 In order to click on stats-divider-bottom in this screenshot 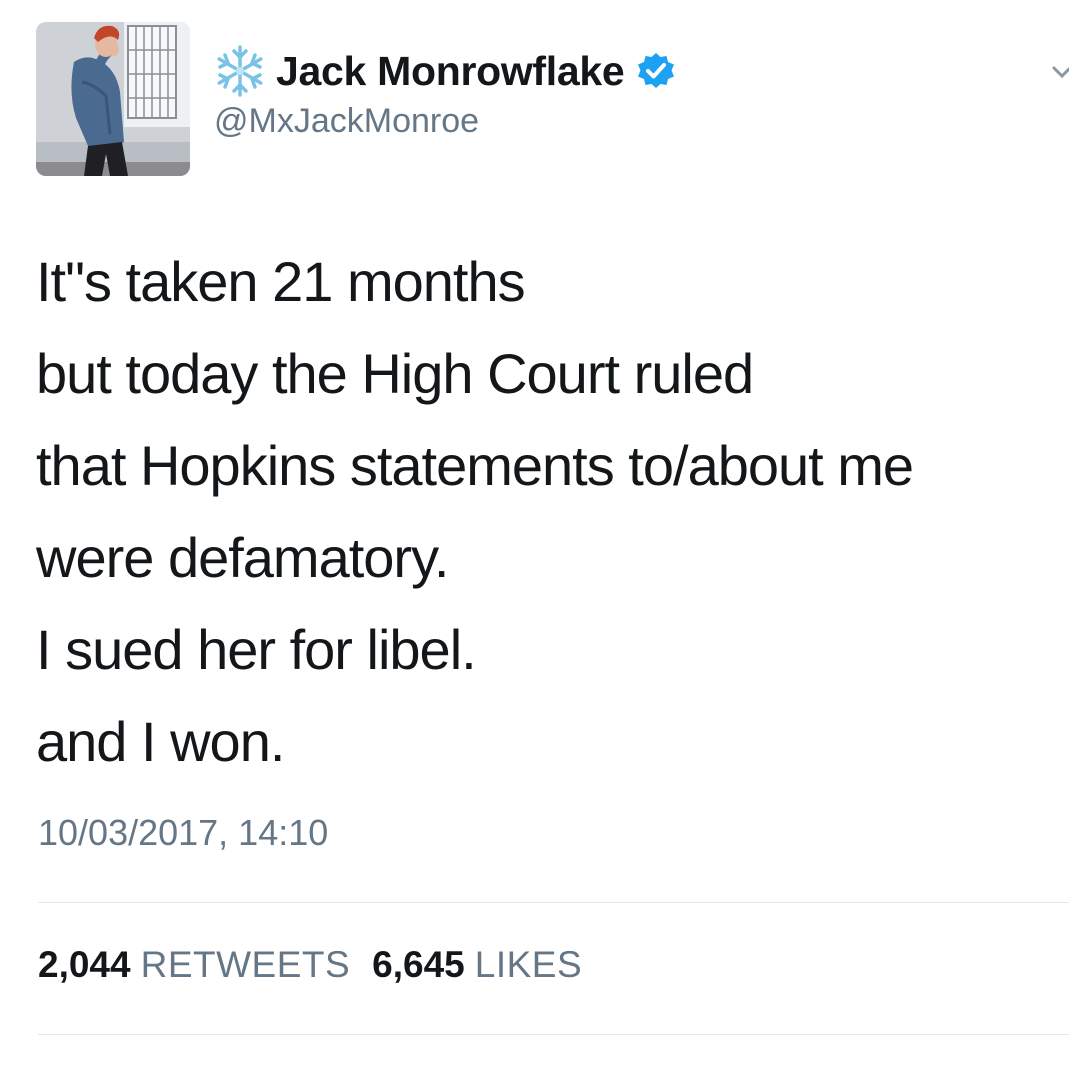, I will do `click(553, 1034)`.